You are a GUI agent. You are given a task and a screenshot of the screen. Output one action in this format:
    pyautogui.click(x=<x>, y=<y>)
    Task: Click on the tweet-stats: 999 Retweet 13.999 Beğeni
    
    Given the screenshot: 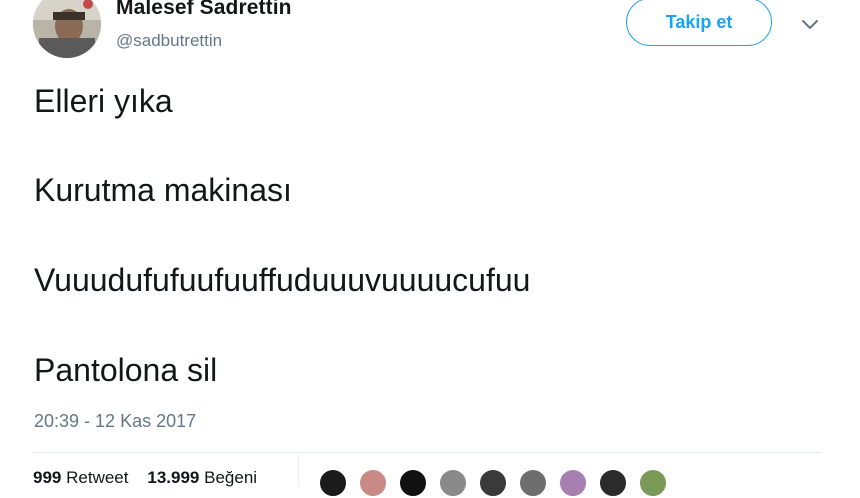 What is the action you would take?
    pyautogui.click(x=145, y=478)
    